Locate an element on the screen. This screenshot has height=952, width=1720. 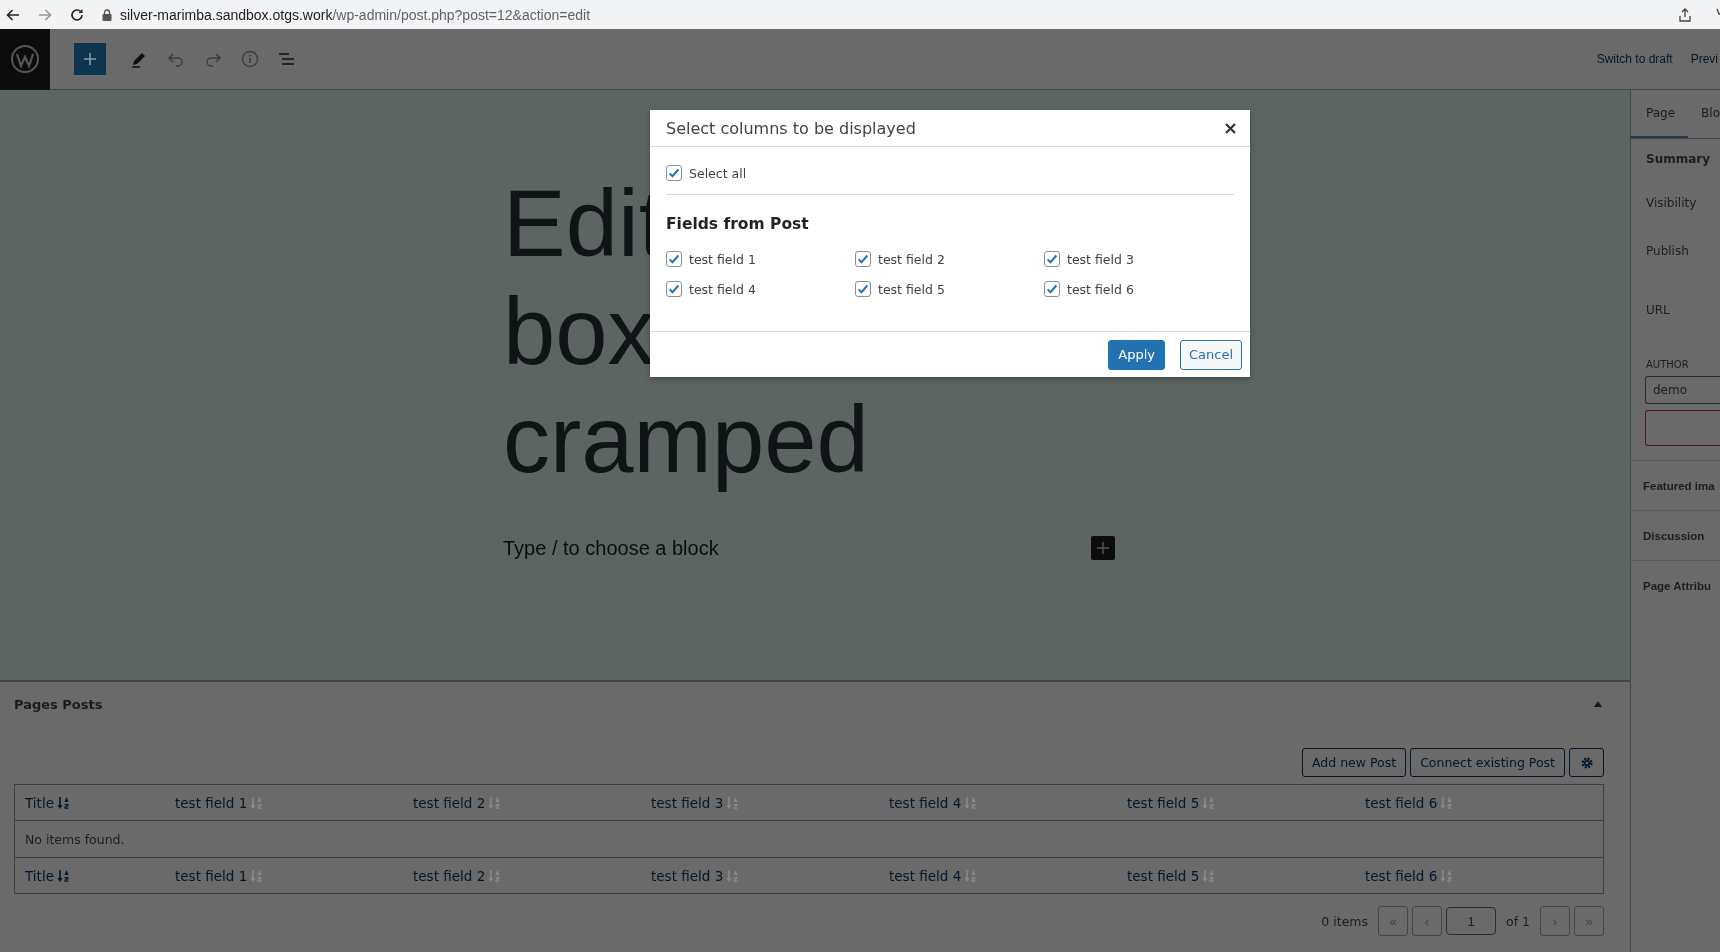
cancel-button: Cancel is located at coordinates (1210, 354).